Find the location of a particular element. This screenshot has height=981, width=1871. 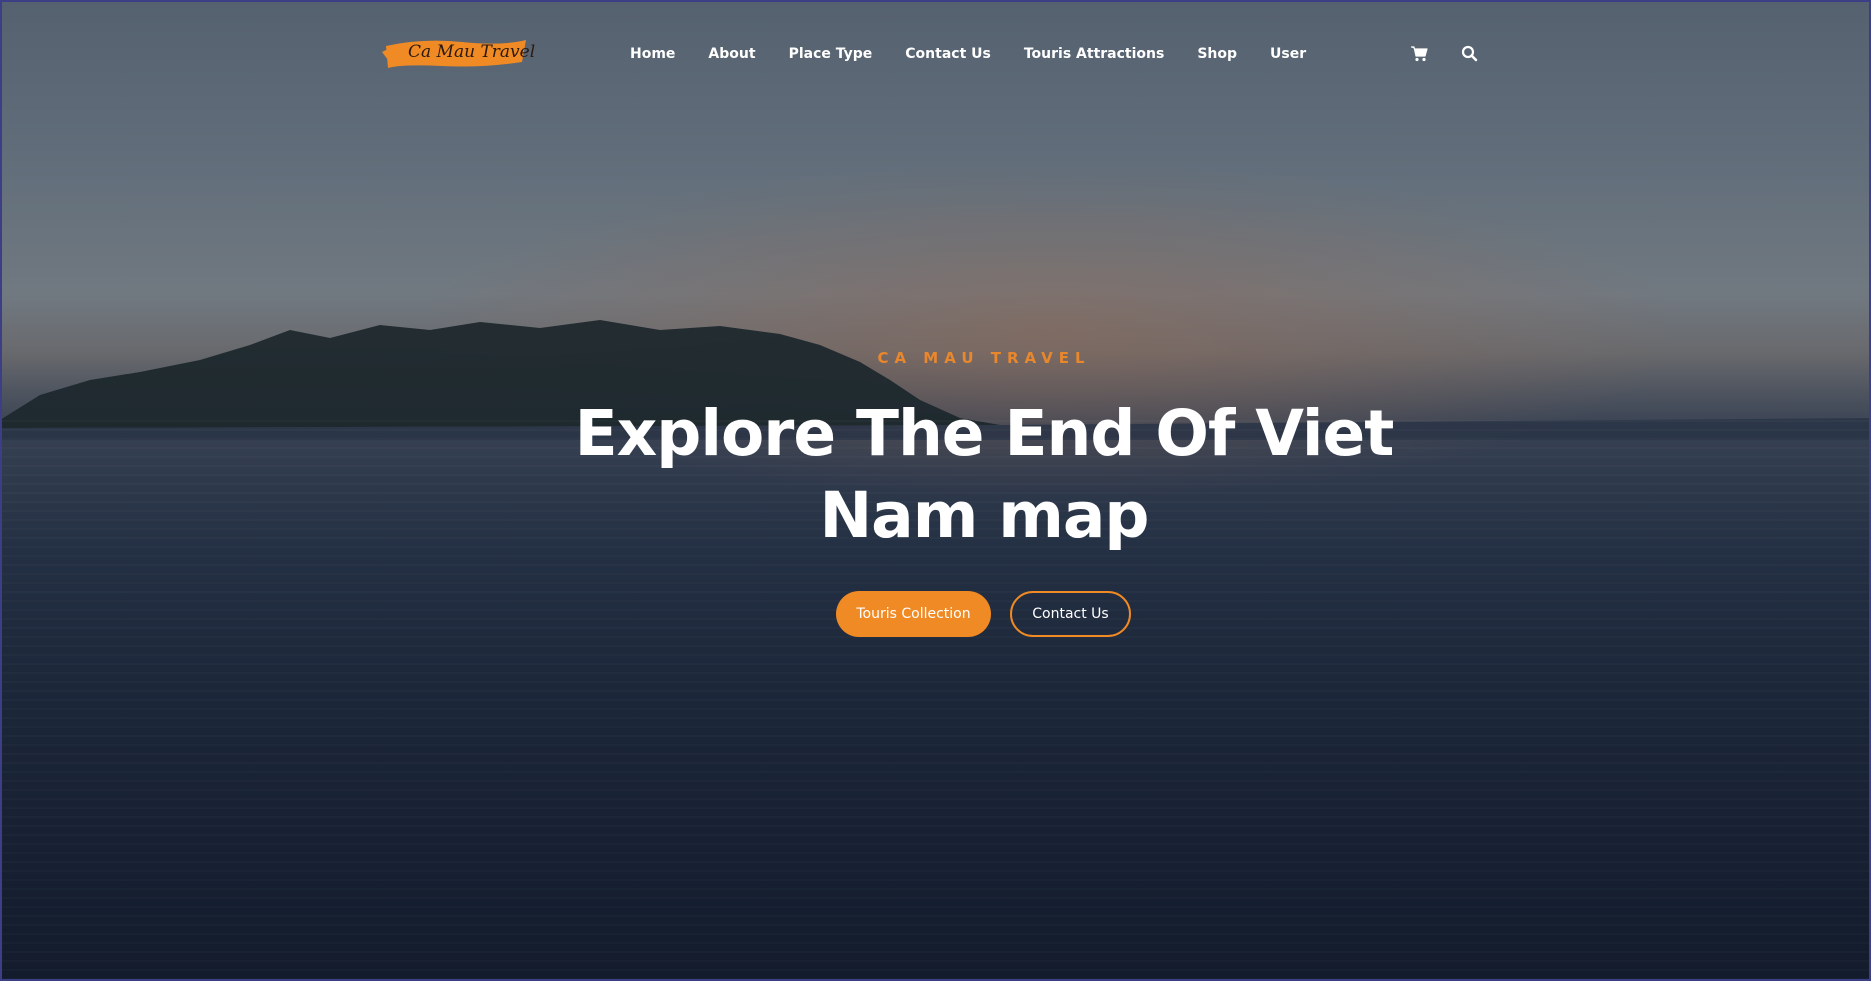

nav-item-about: About is located at coordinates (731, 54).